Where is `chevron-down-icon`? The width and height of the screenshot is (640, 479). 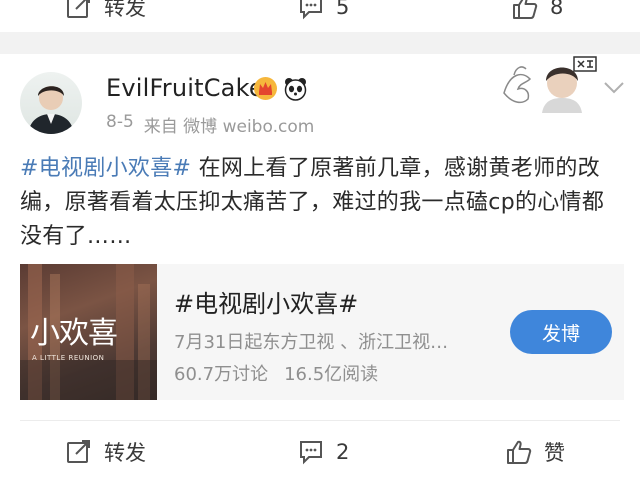 chevron-down-icon is located at coordinates (614, 89).